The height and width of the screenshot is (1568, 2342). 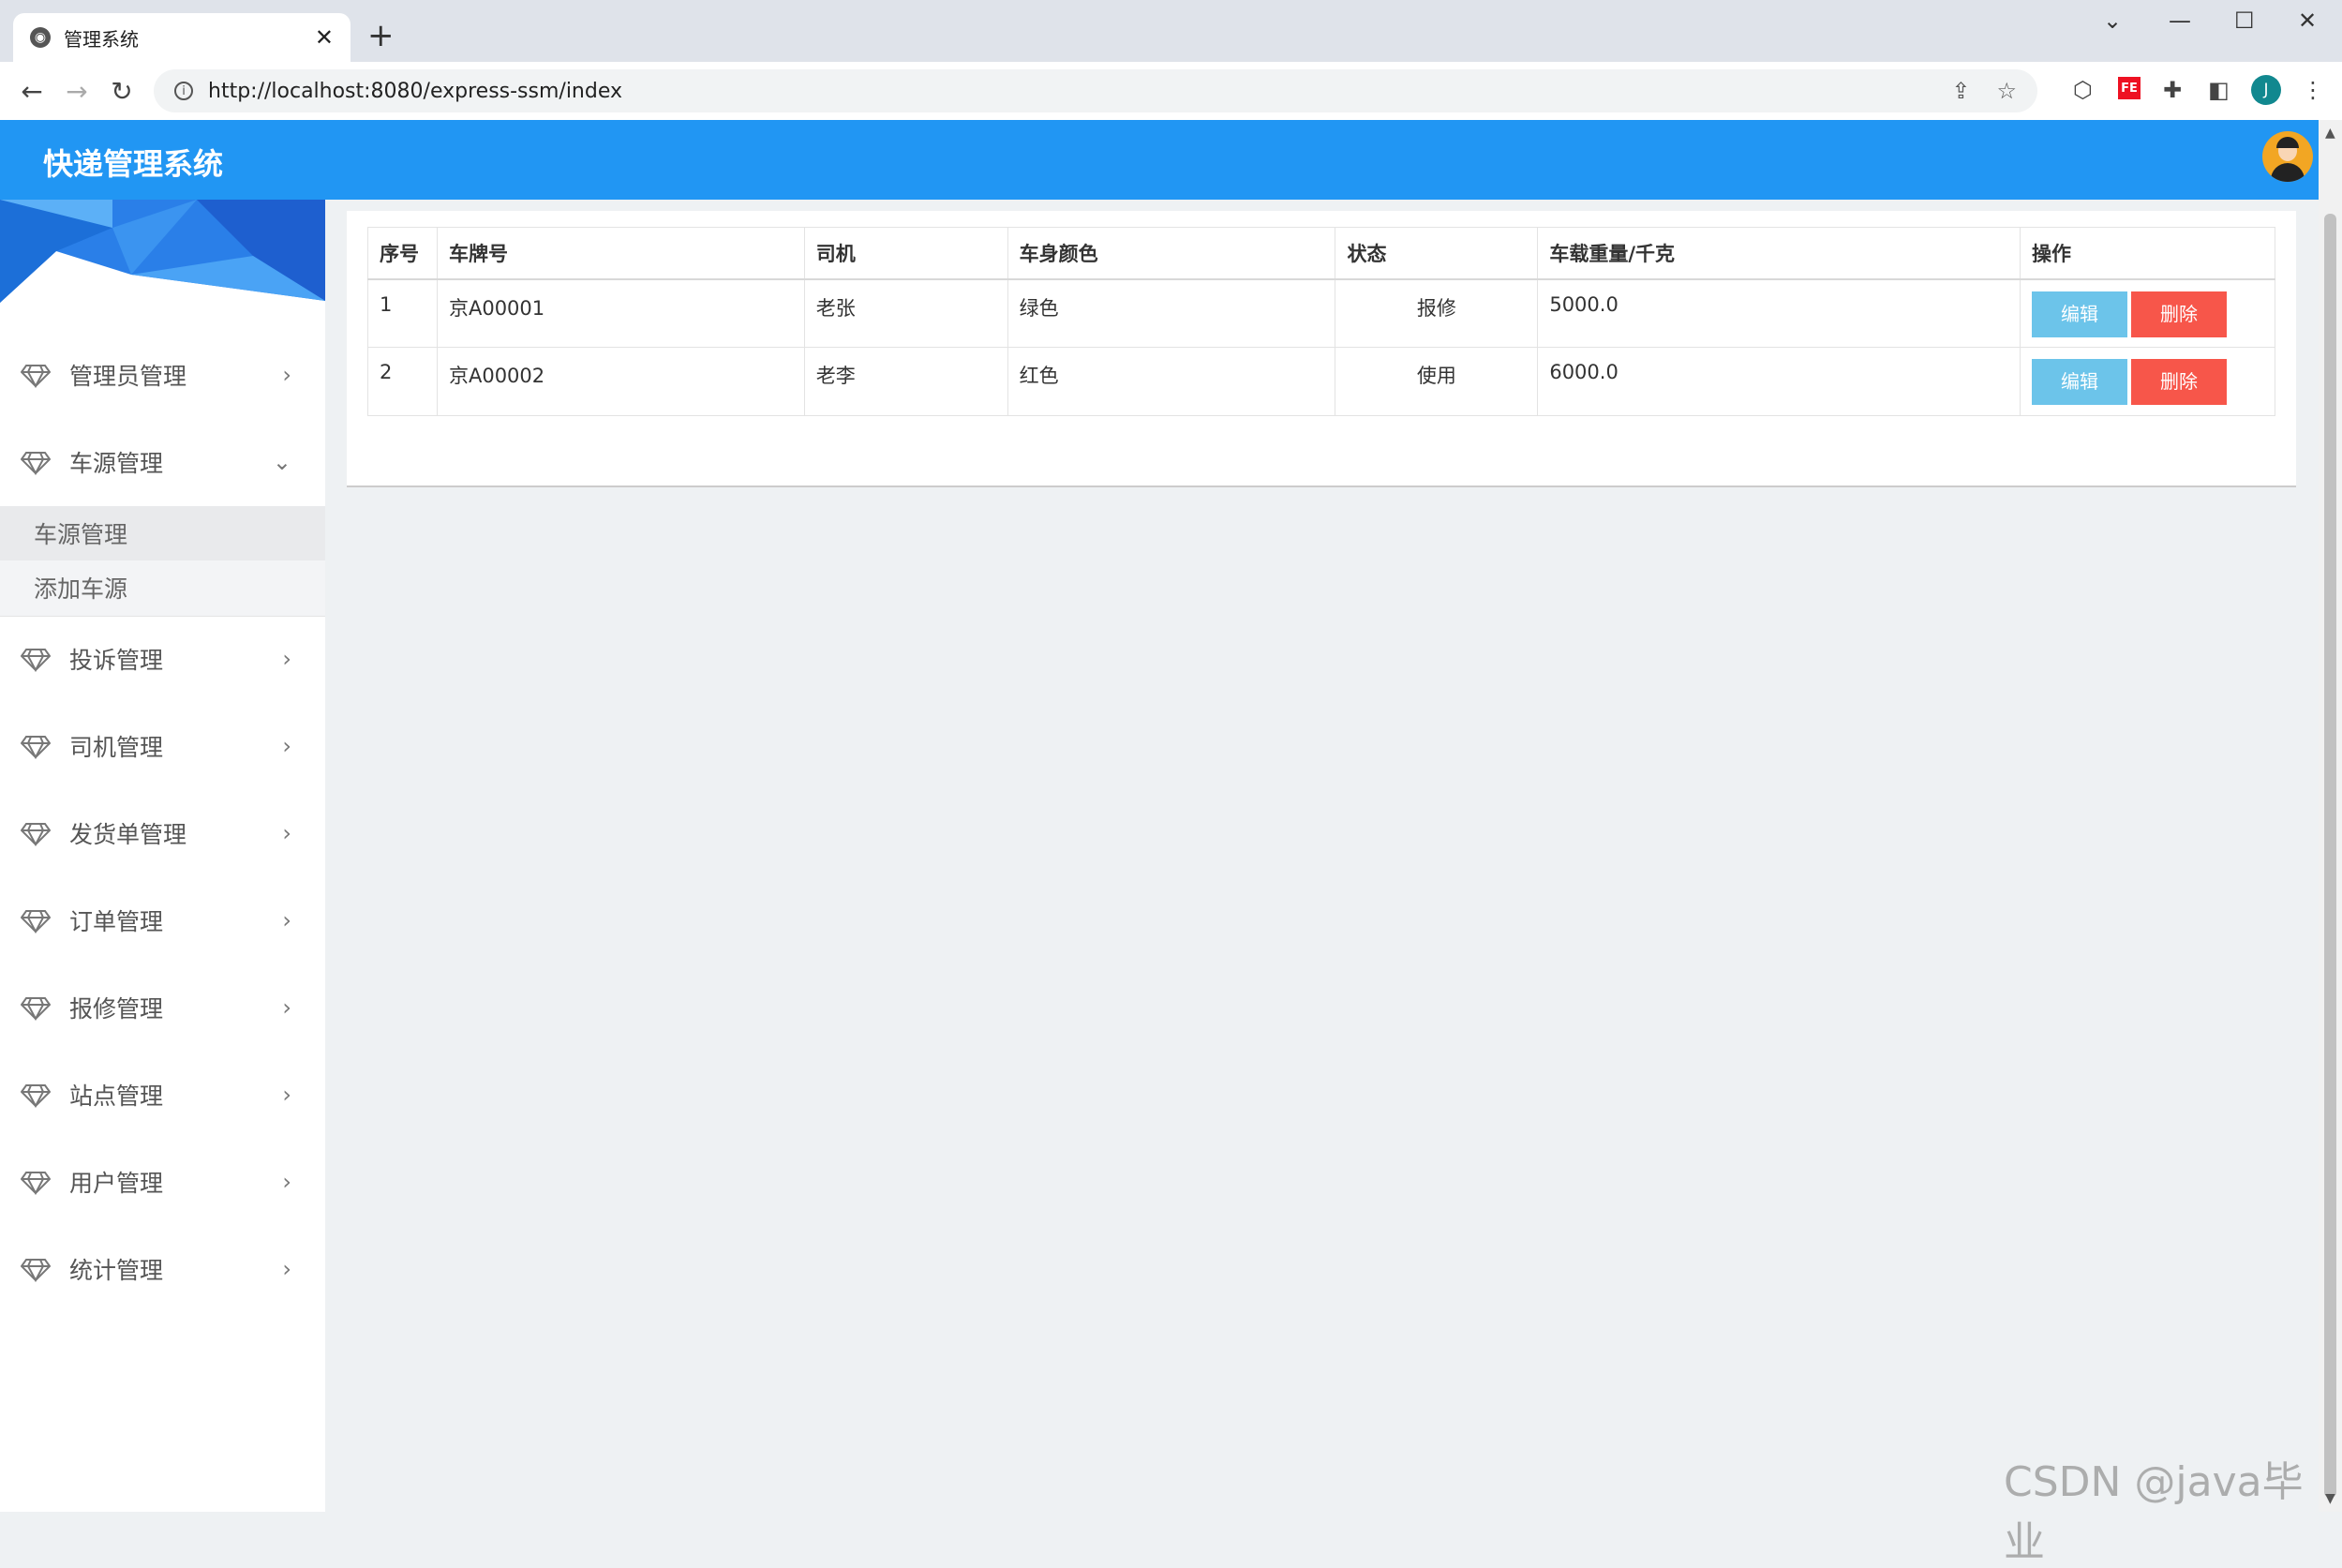 I want to click on sidebar-item-statistics: 统计管理 ›, so click(x=162, y=1269).